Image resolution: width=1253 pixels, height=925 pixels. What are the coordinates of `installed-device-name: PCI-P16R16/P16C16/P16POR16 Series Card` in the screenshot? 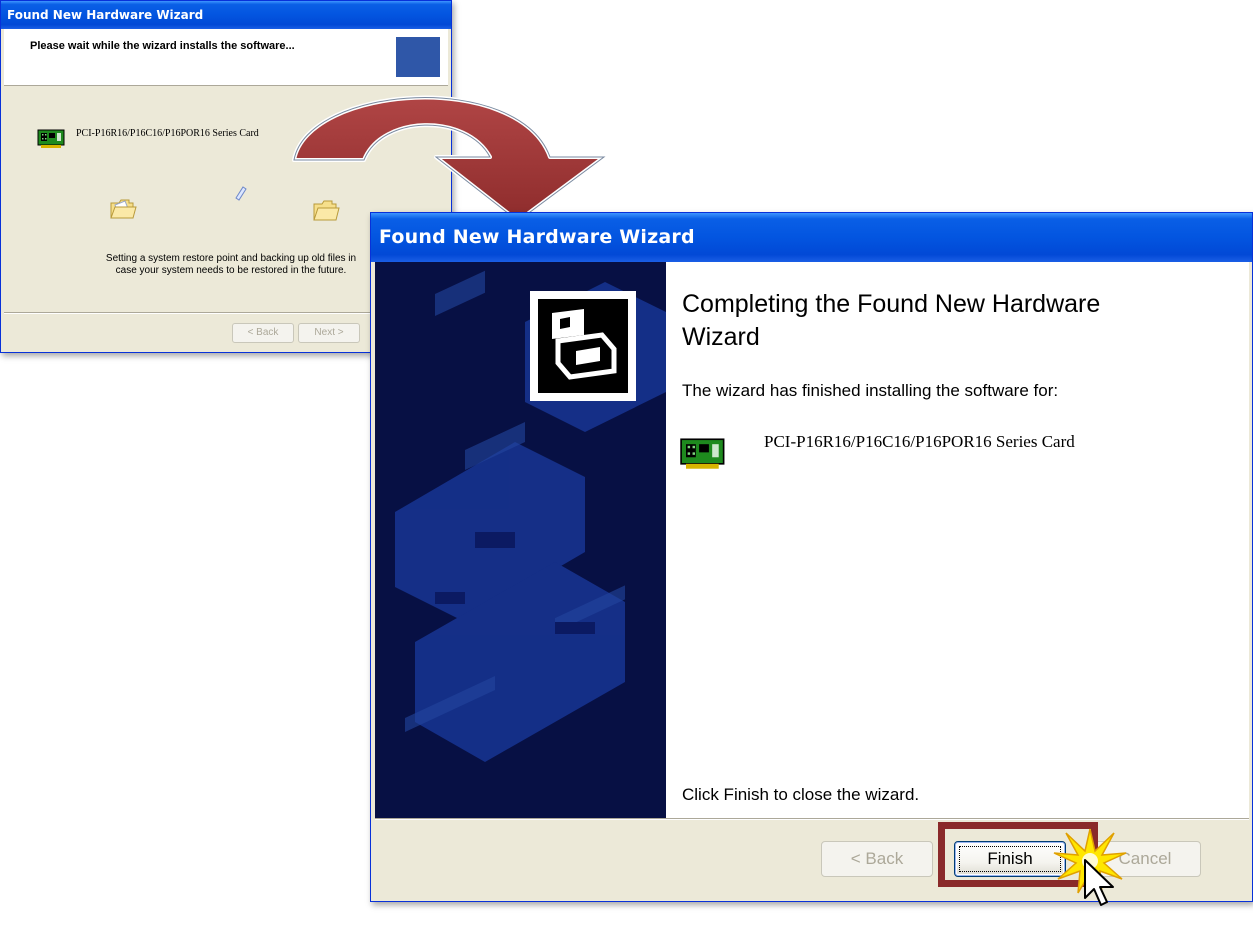 It's located at (919, 441).